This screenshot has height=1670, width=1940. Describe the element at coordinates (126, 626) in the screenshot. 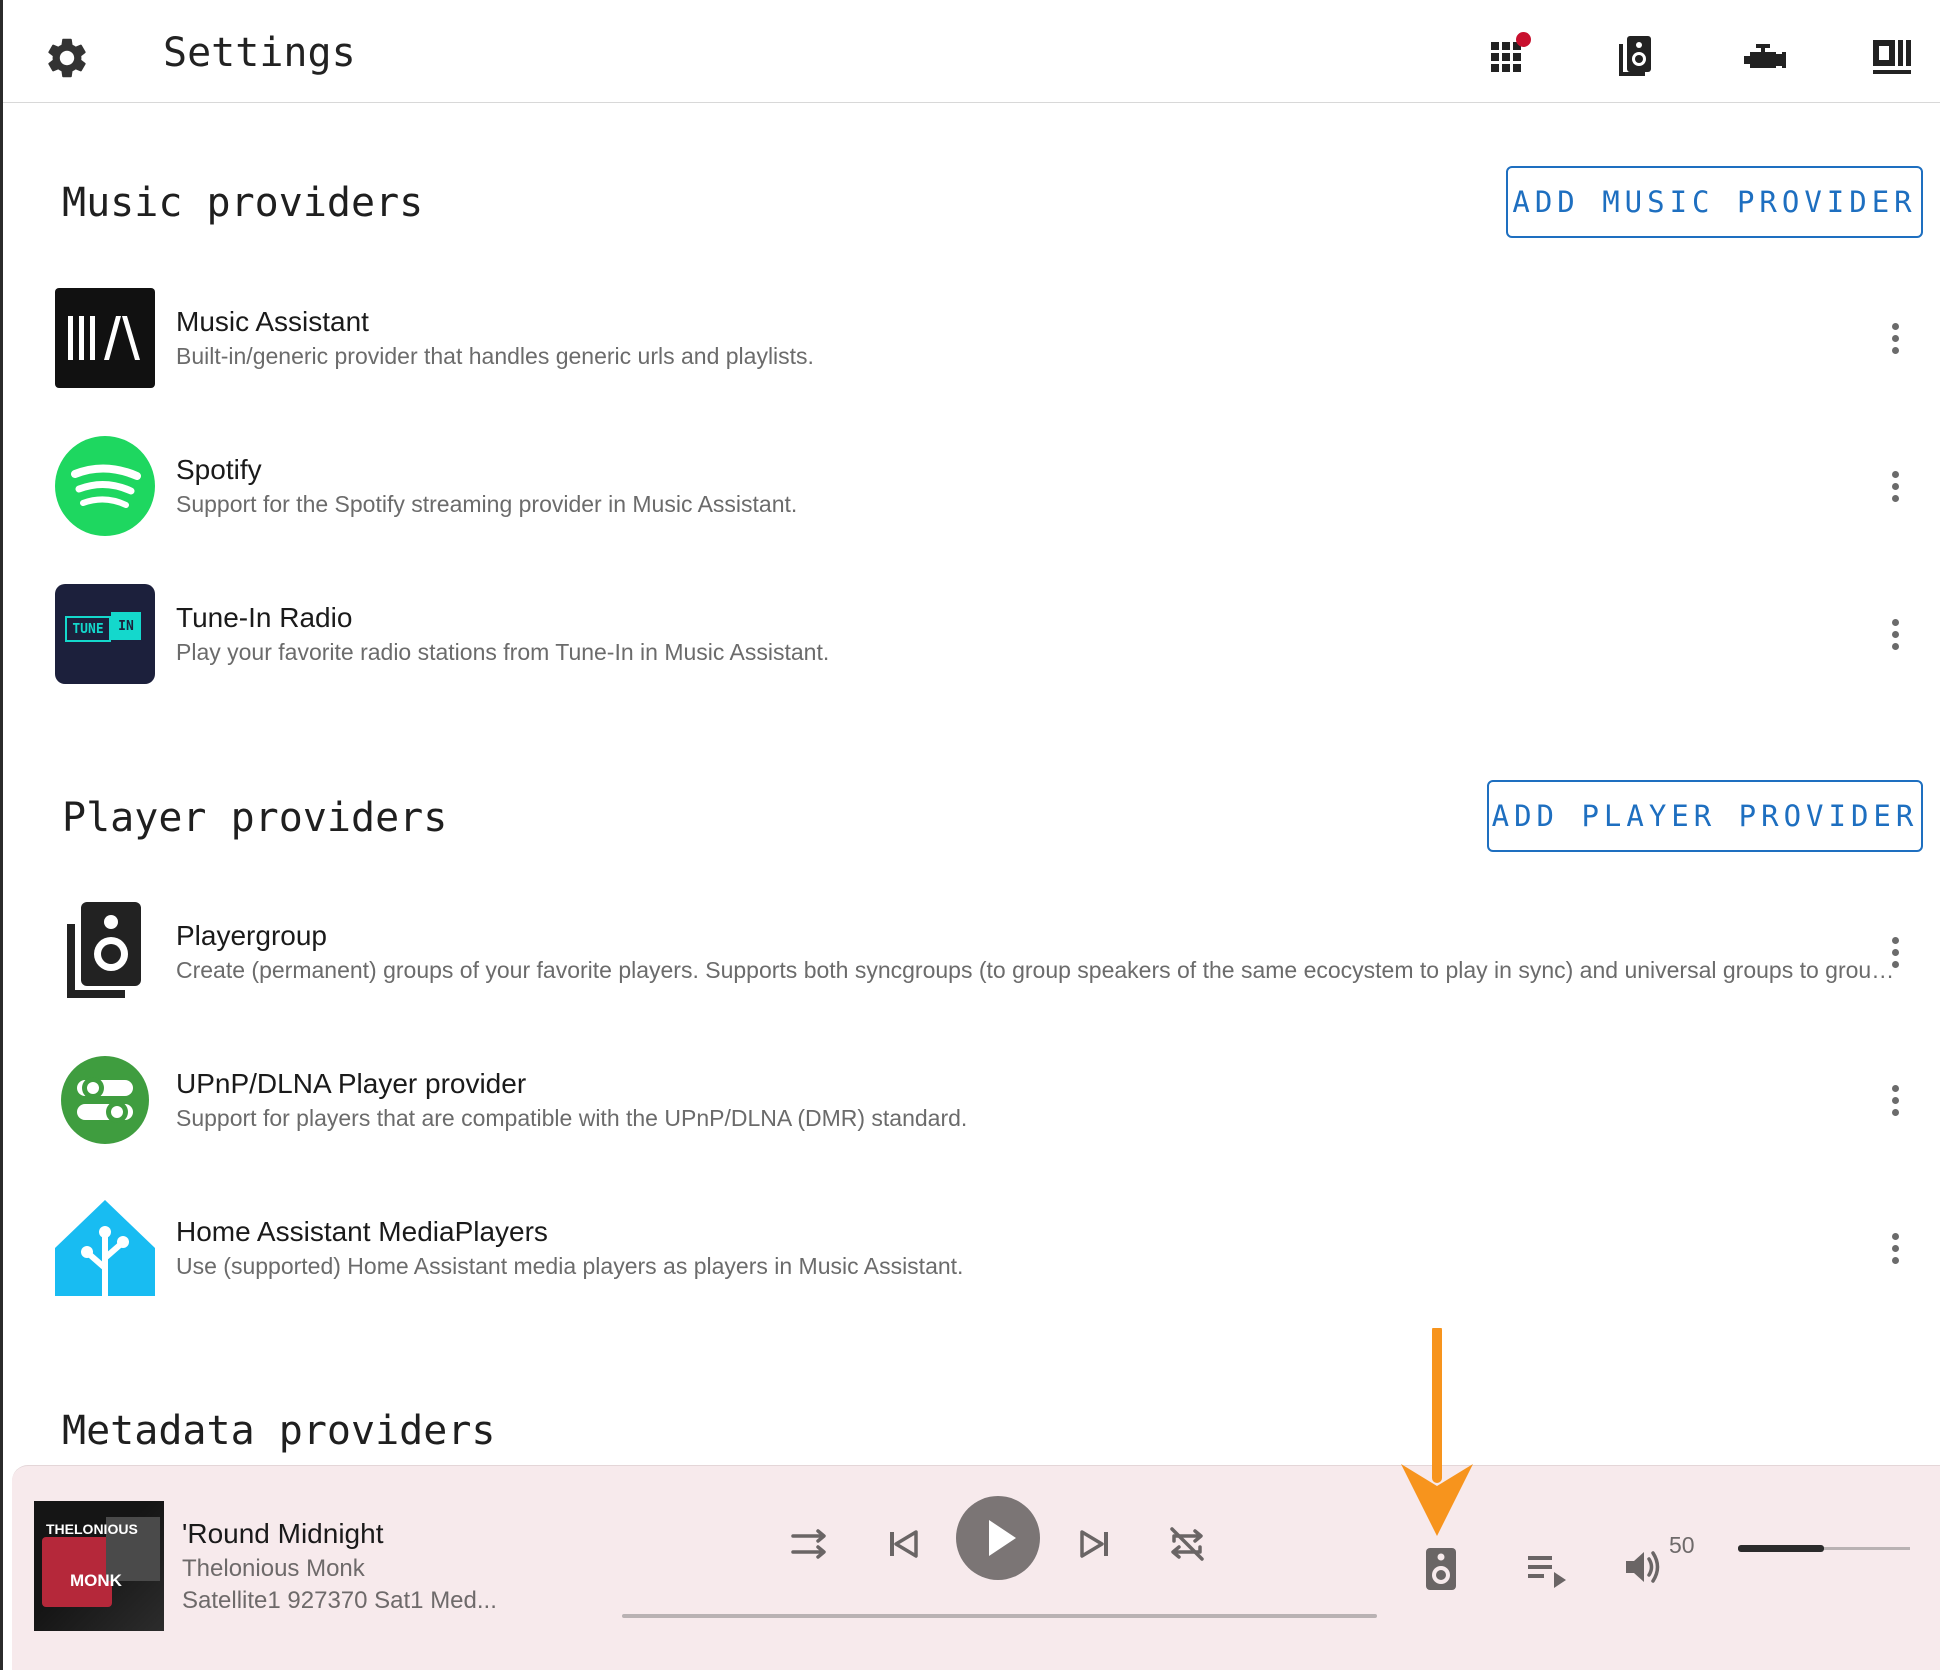

I see `tunein-logo-text-in: IN` at that location.